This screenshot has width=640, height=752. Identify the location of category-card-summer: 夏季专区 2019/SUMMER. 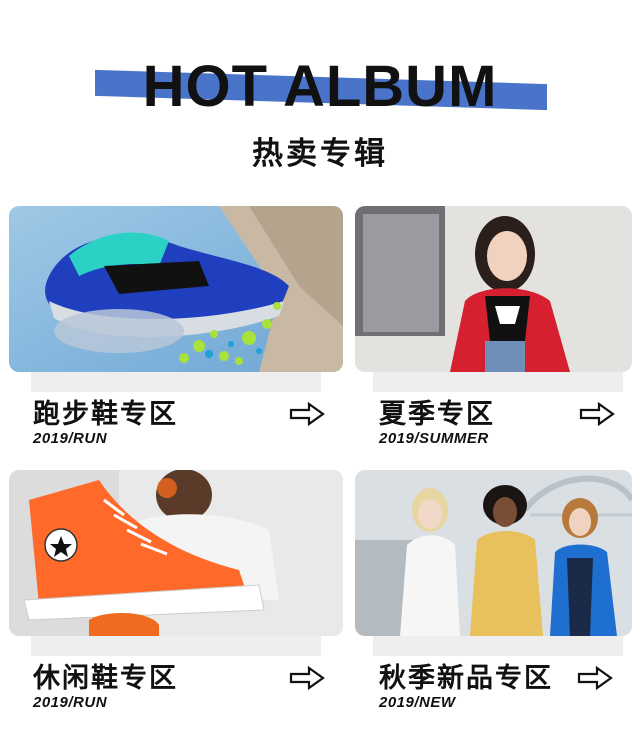
(493, 331).